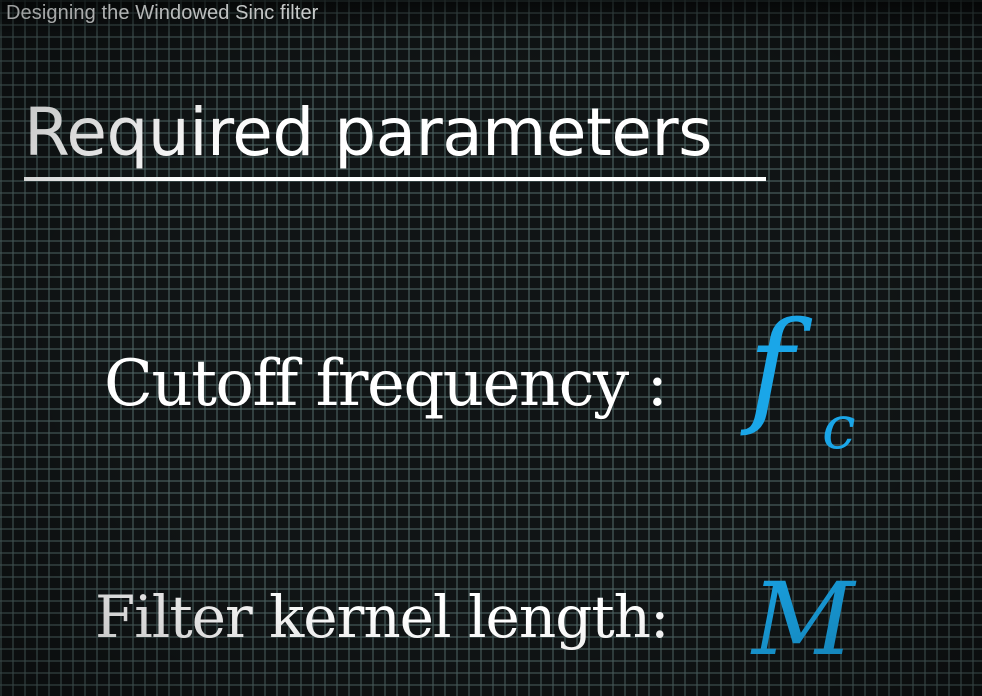 Image resolution: width=982 pixels, height=696 pixels. What do you see at coordinates (395, 179) in the screenshot?
I see `heading-underline` at bounding box center [395, 179].